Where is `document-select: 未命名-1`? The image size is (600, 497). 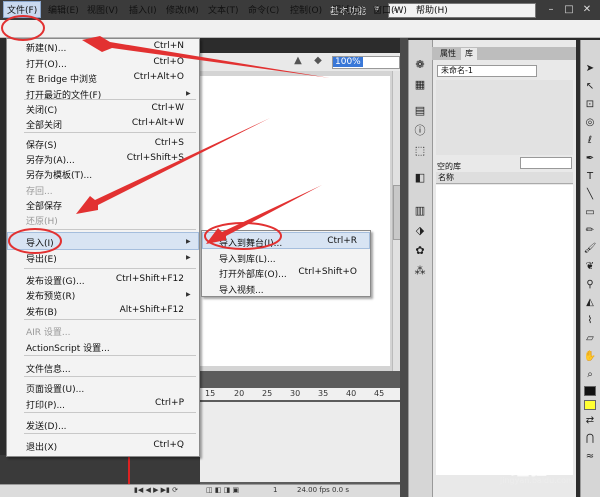
document-select: 未命名-1 is located at coordinates (487, 71).